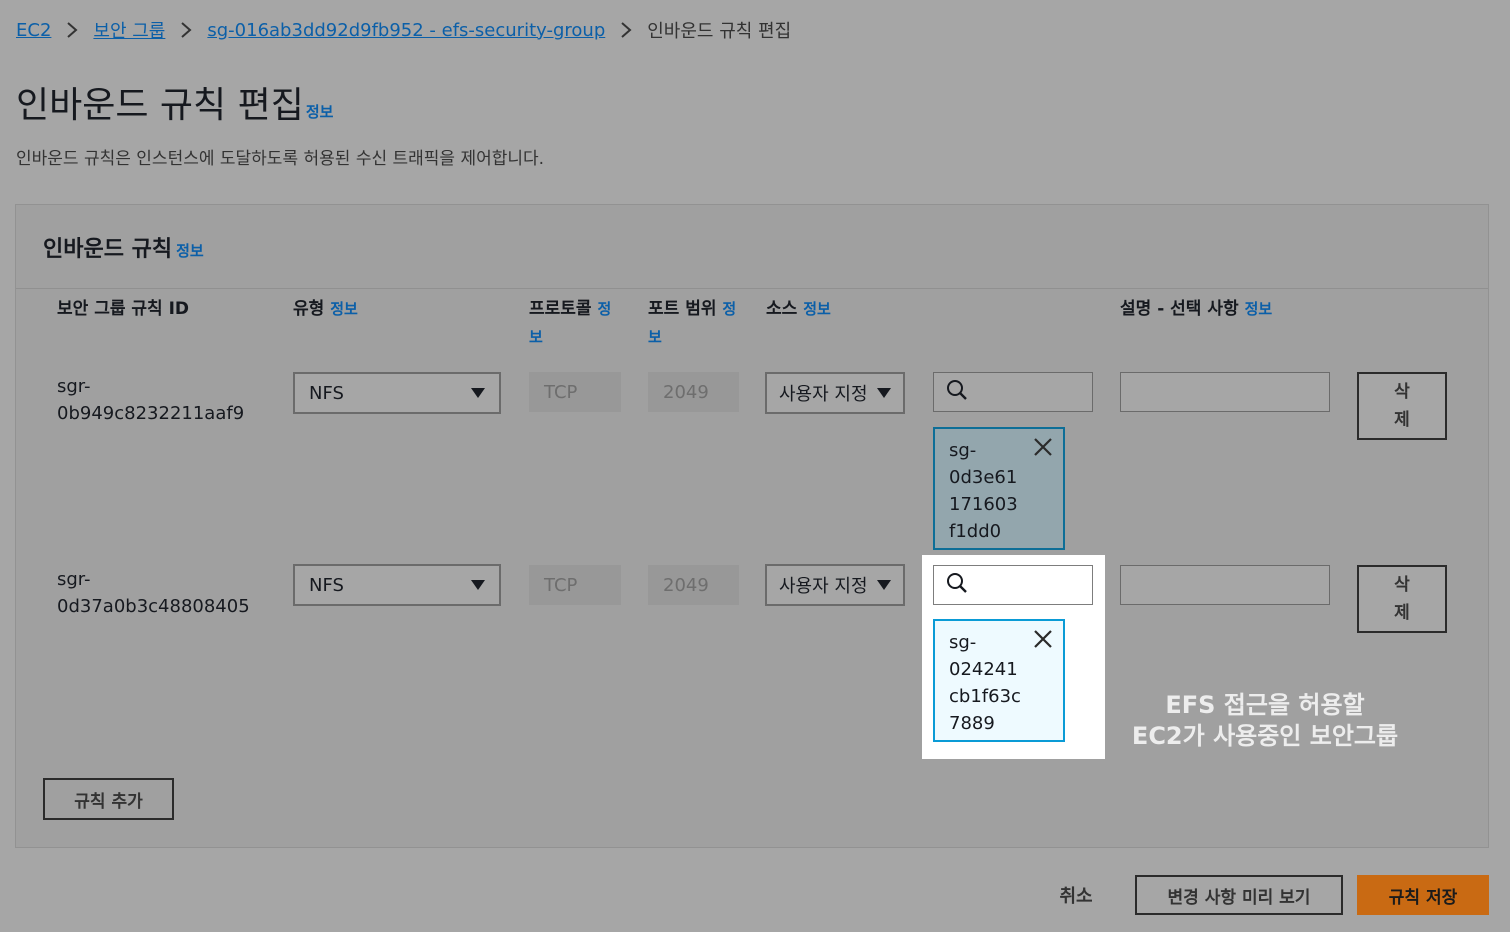 This screenshot has width=1510, height=932. I want to click on rule-id-value: 0b949c8232211aaf9, so click(151, 413).